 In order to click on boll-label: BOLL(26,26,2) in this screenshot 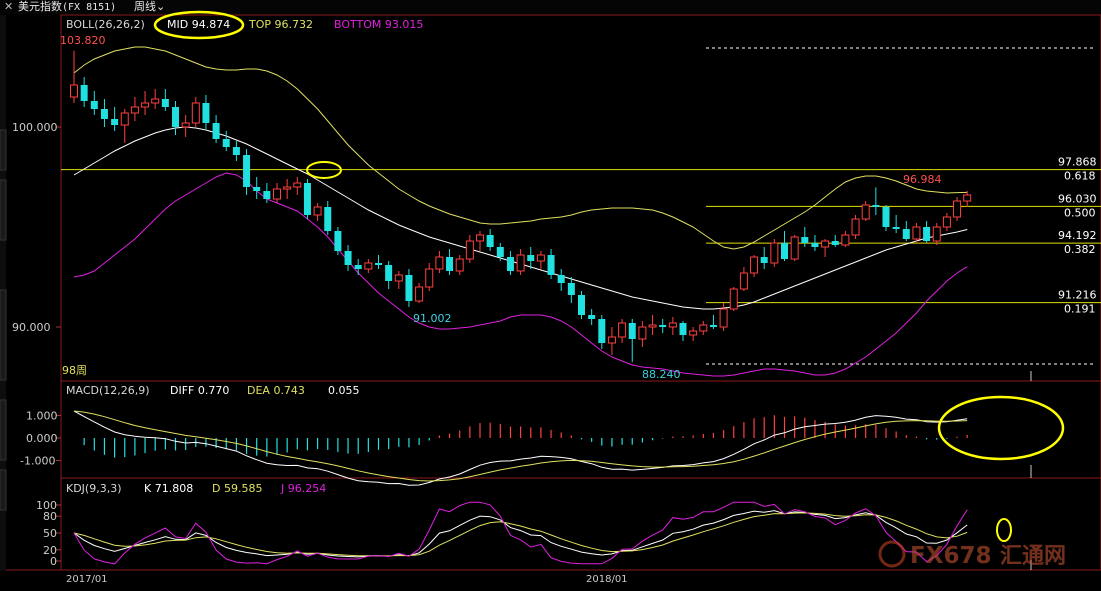, I will do `click(105, 24)`.